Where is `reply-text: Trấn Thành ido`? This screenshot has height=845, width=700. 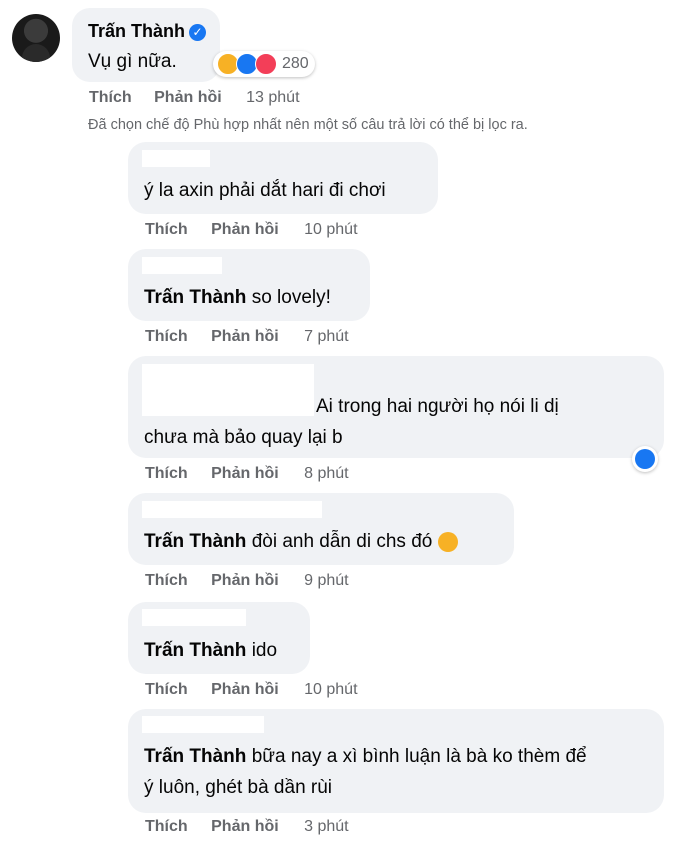
reply-text: Trấn Thành ido is located at coordinates (210, 651).